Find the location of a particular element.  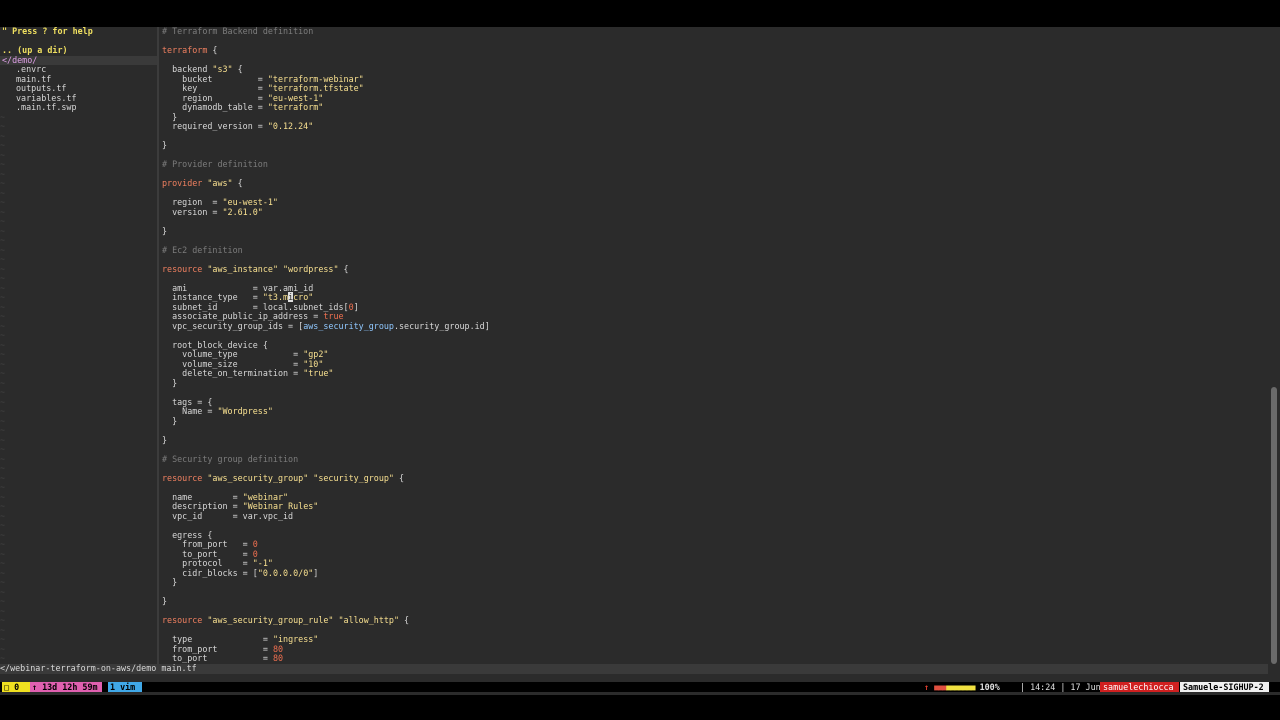

code-token: root_block_device { is located at coordinates (215, 344).